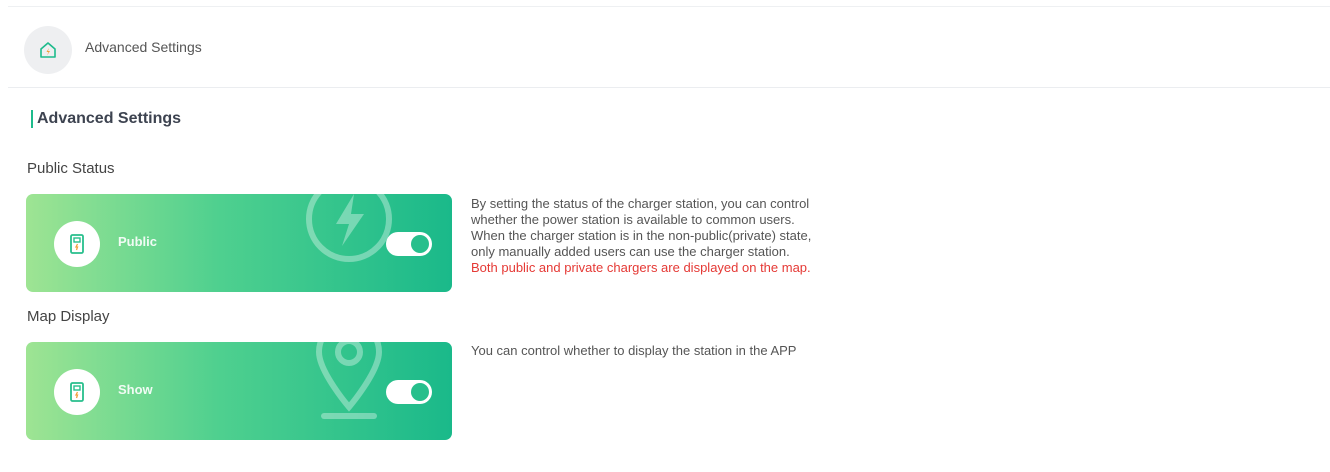 Image resolution: width=1330 pixels, height=472 pixels. What do you see at coordinates (138, 241) in the screenshot?
I see `public-card-text: Public` at bounding box center [138, 241].